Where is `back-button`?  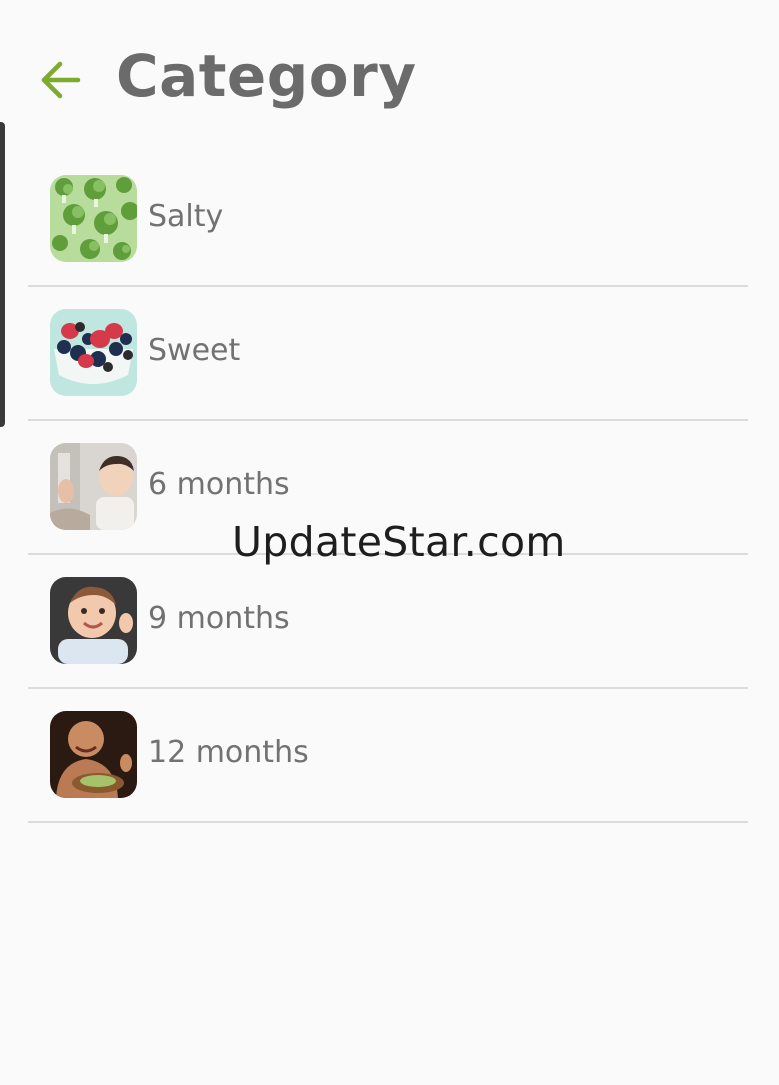 back-button is located at coordinates (60, 82).